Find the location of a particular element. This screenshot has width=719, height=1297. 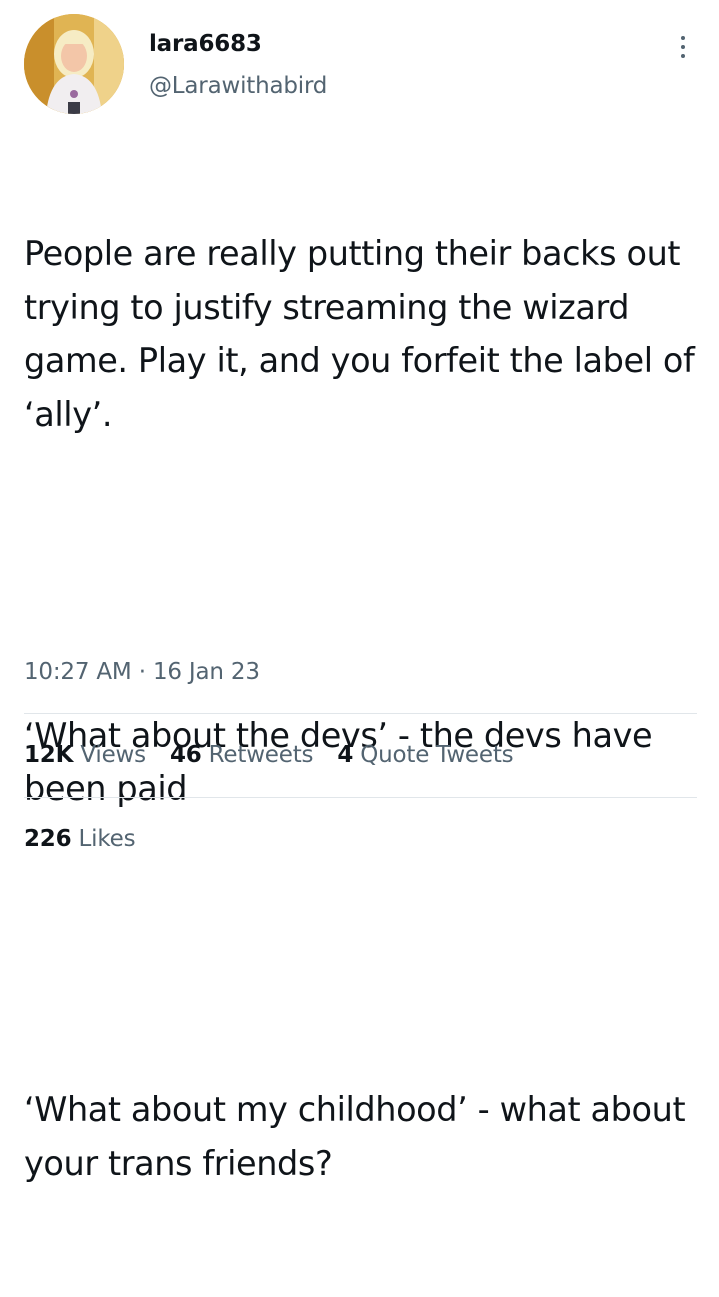

tweet-time: 10:27 AM is located at coordinates (78, 672).